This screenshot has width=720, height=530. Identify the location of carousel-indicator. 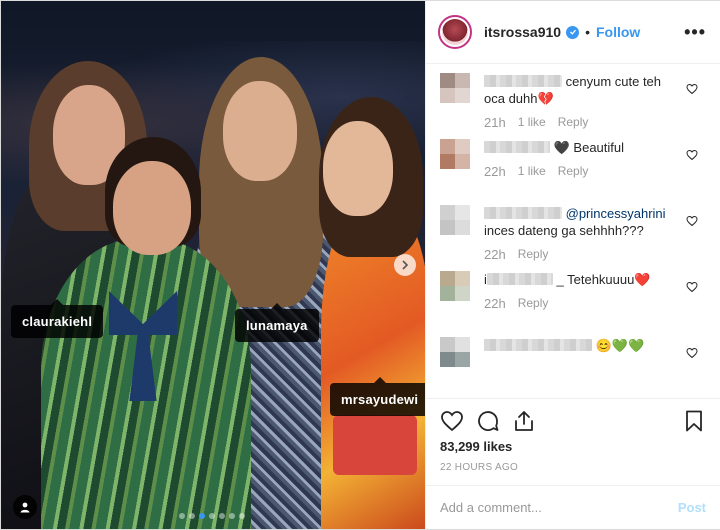
(212, 516).